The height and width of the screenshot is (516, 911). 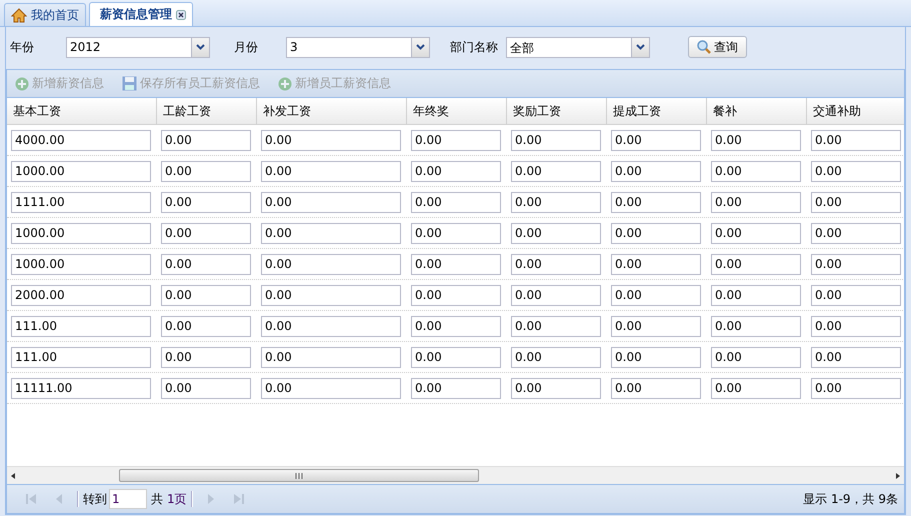 I want to click on goto-label: 转到, so click(x=95, y=499).